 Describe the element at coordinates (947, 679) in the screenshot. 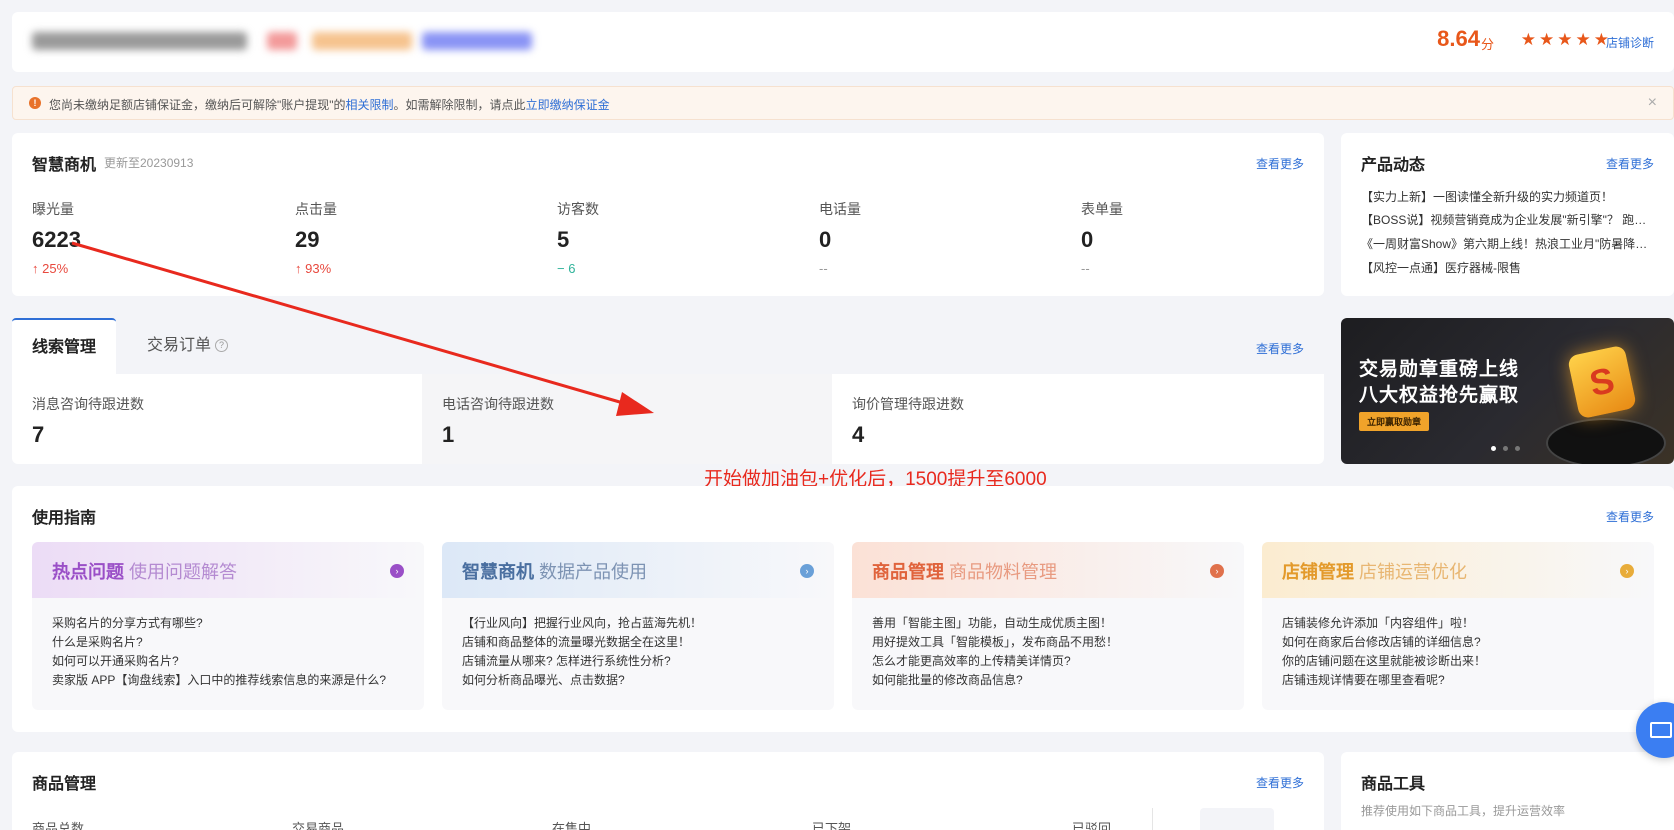

I see `guide-question: 如何能批量的修改商品信息?` at that location.